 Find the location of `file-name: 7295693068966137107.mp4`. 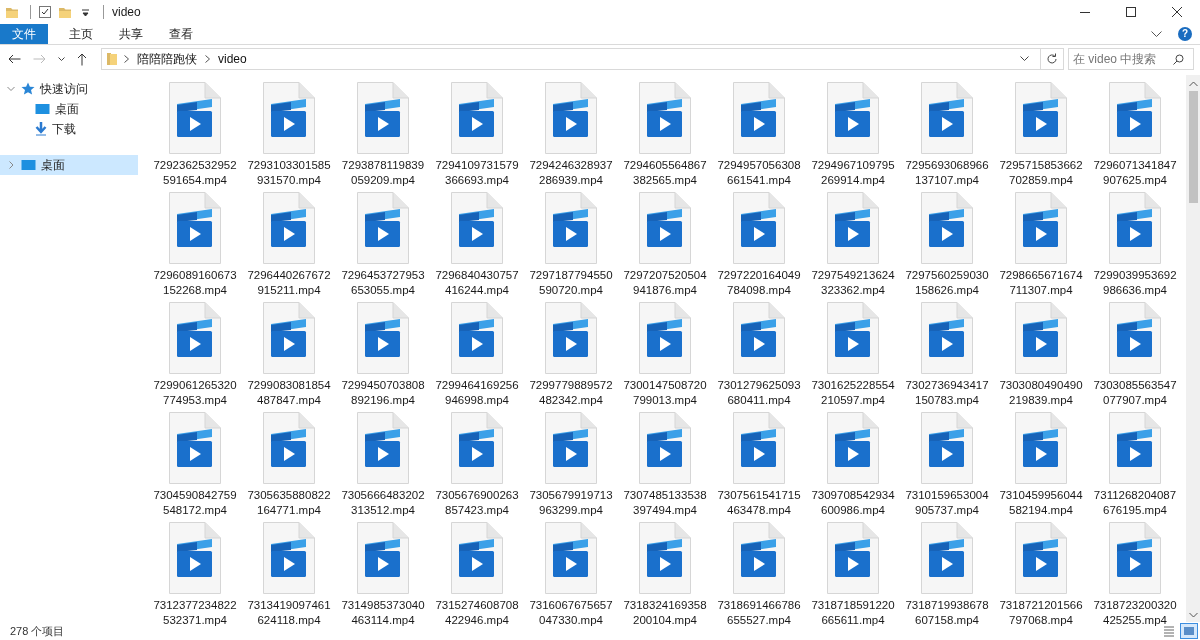

file-name: 7295693068966137107.mp4 is located at coordinates (947, 173).